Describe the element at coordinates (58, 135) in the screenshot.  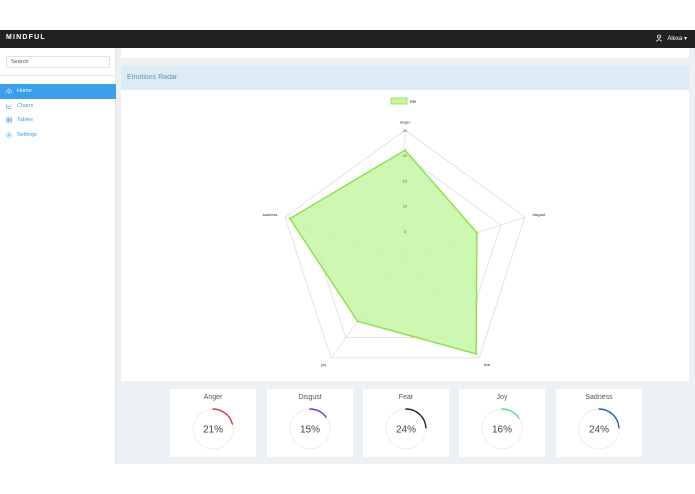
I see `sidebar-item-settings: Settings` at that location.